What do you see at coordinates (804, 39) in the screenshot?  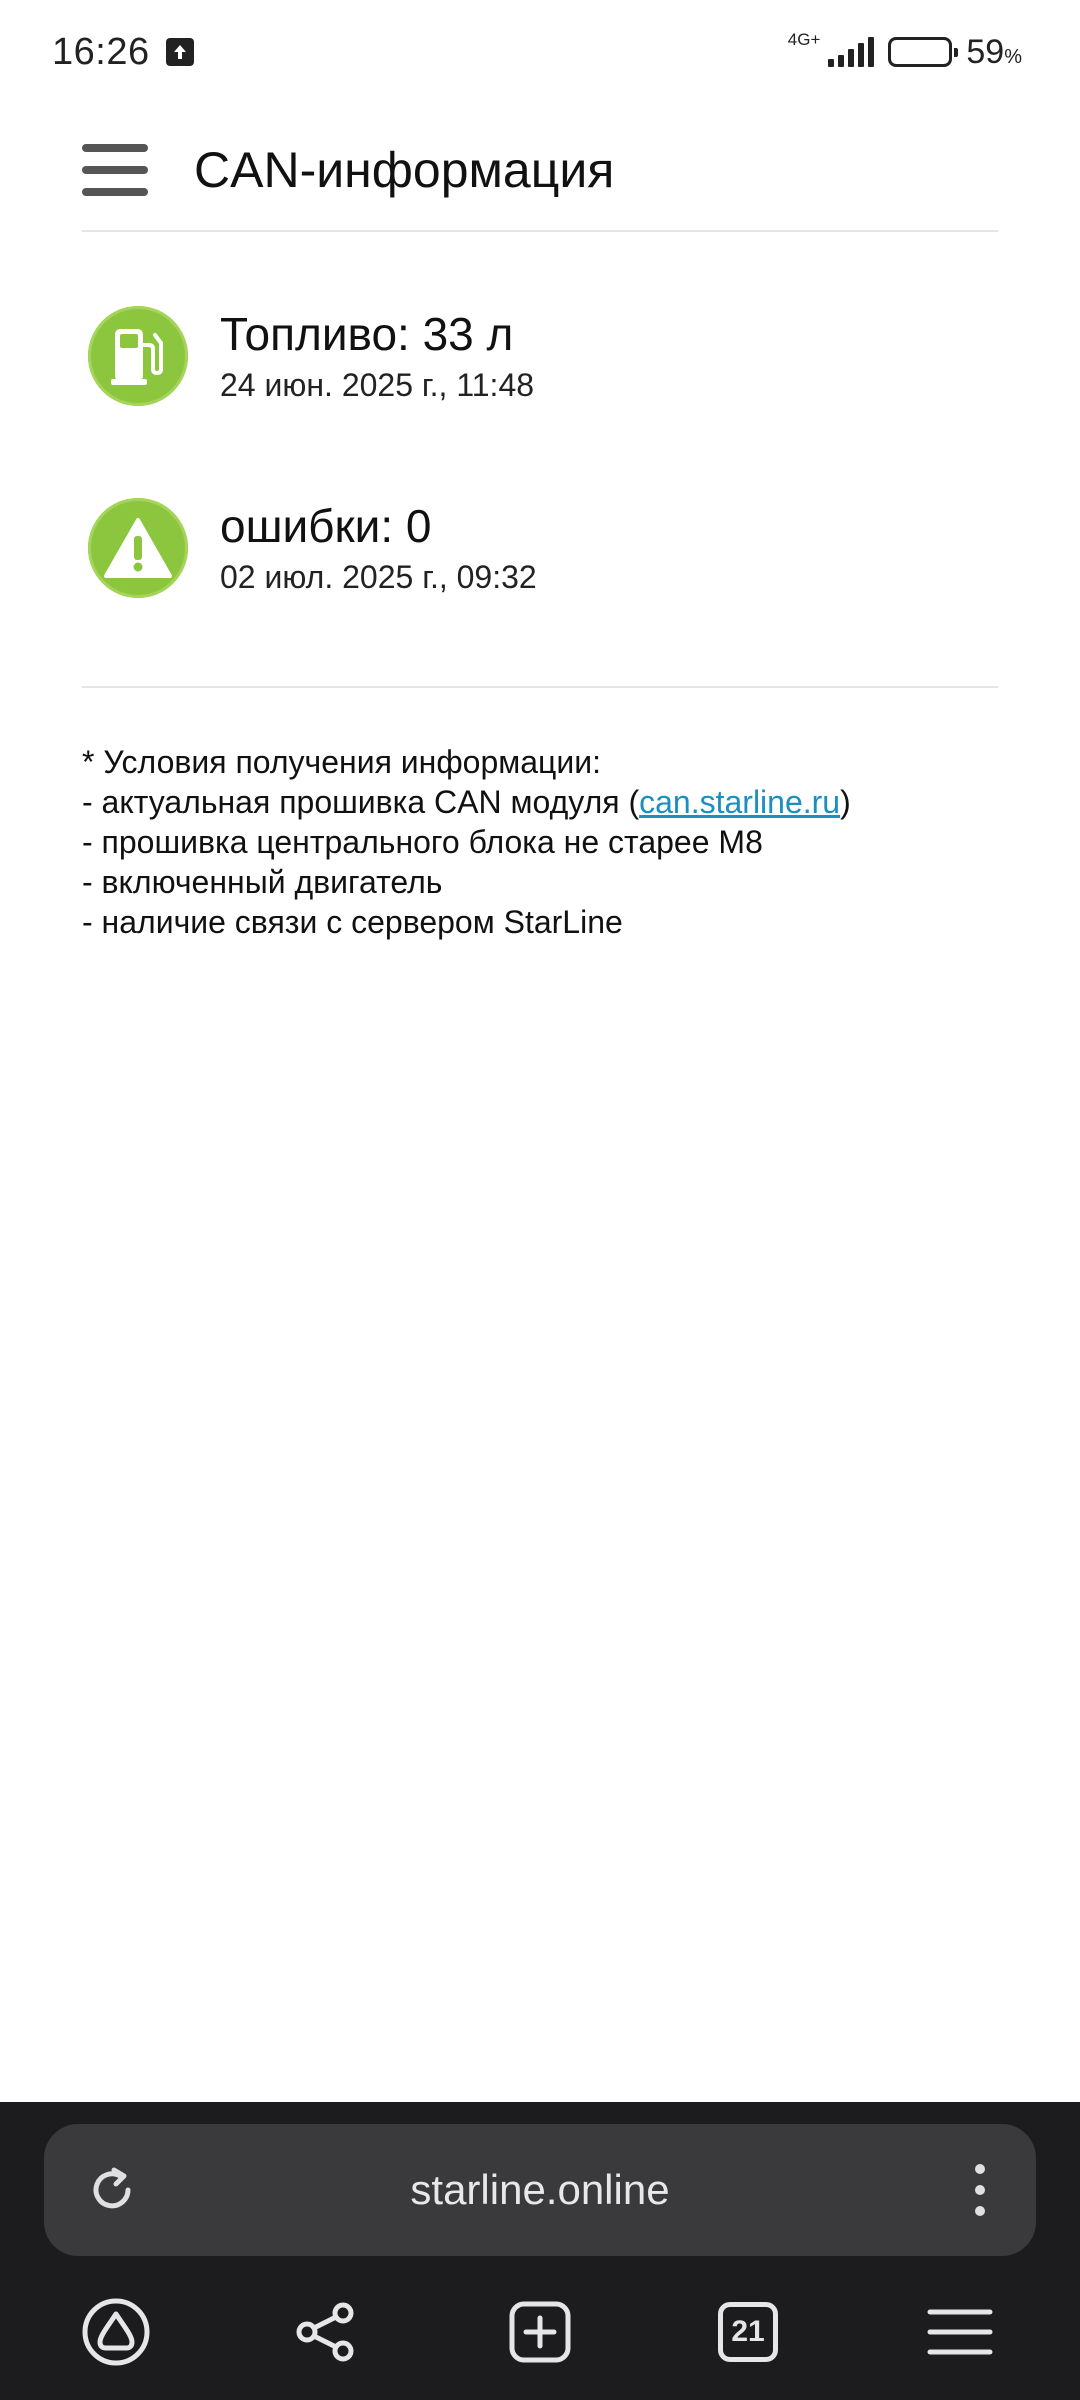 I see `network-type: 4G+` at bounding box center [804, 39].